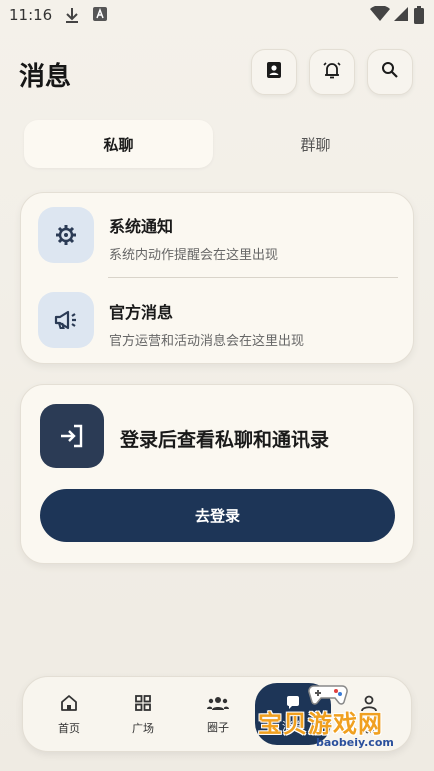  I want to click on watermark-text: 宝贝游戏网, so click(320, 724).